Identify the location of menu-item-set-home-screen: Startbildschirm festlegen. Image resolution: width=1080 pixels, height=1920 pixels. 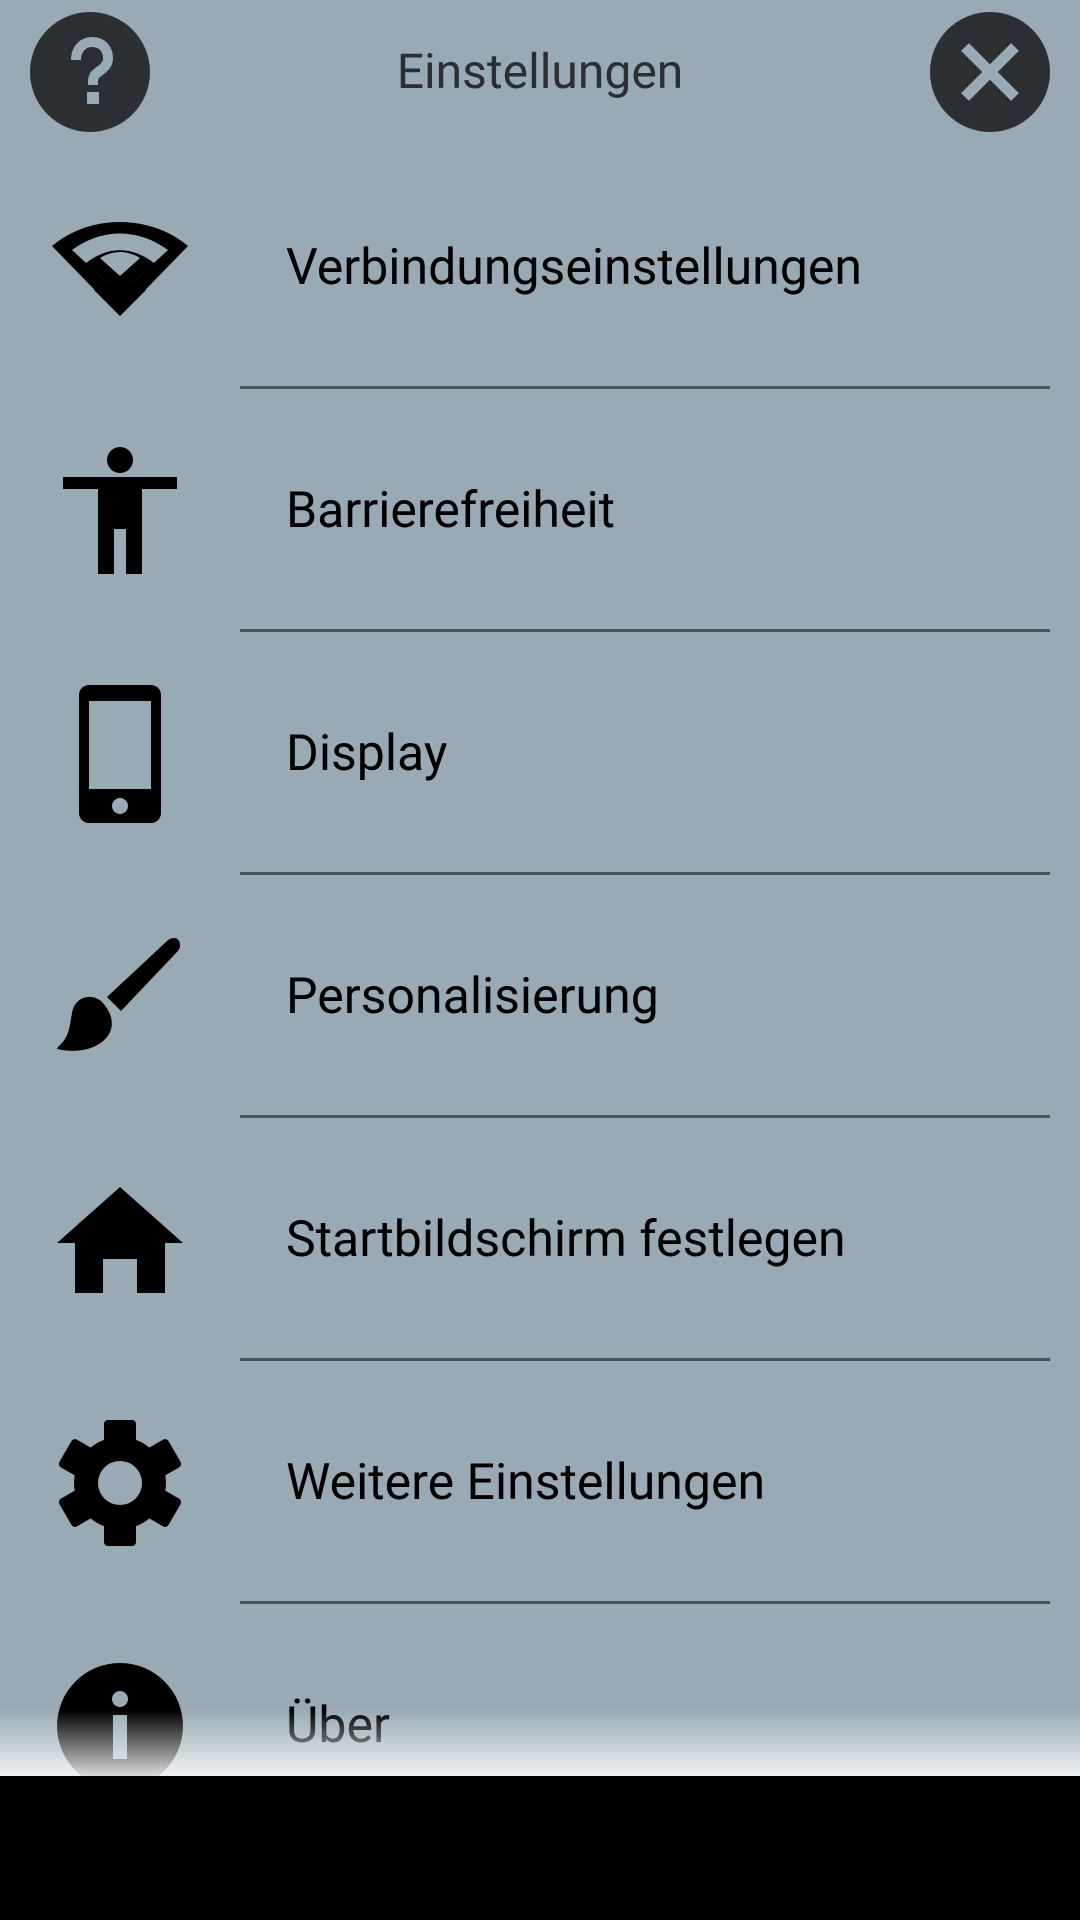
(540, 1239).